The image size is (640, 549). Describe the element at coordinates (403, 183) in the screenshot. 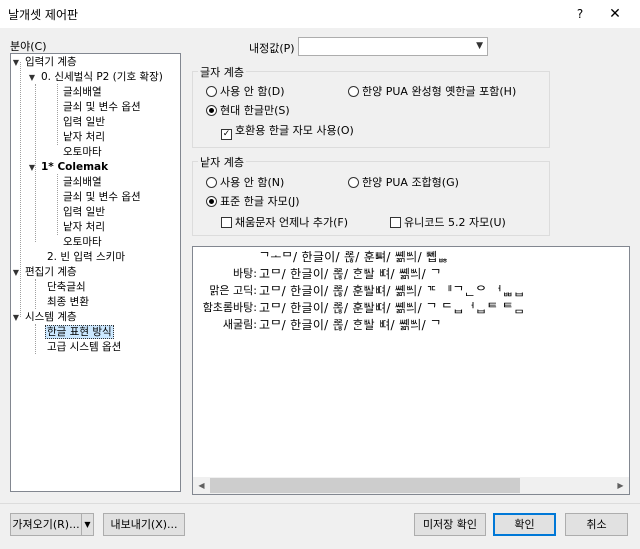

I see `jamo-pua-radio: 한양 PUA 조합형(G)` at that location.